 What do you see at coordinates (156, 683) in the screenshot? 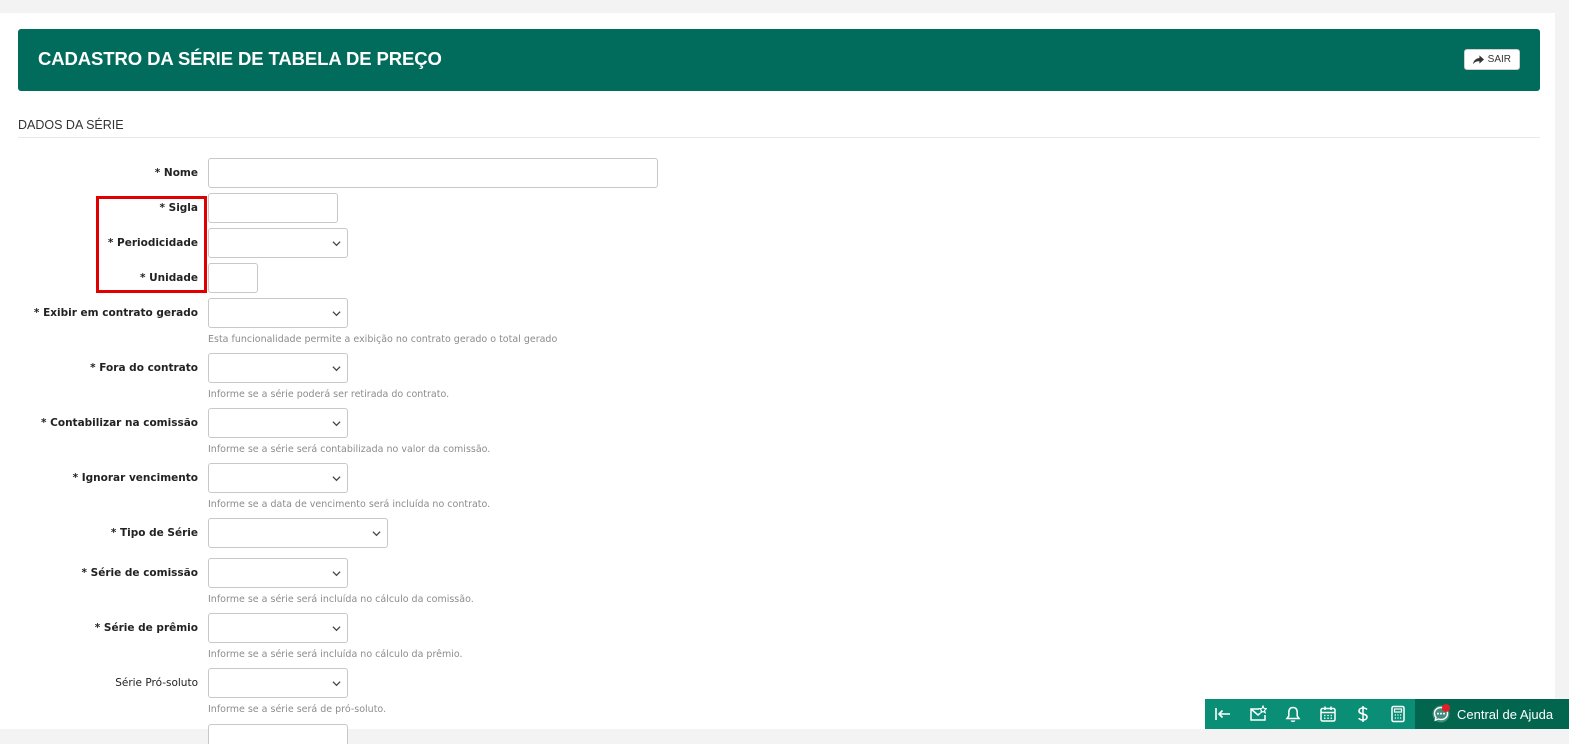
I see `field-label: Série Pró-soluto` at bounding box center [156, 683].